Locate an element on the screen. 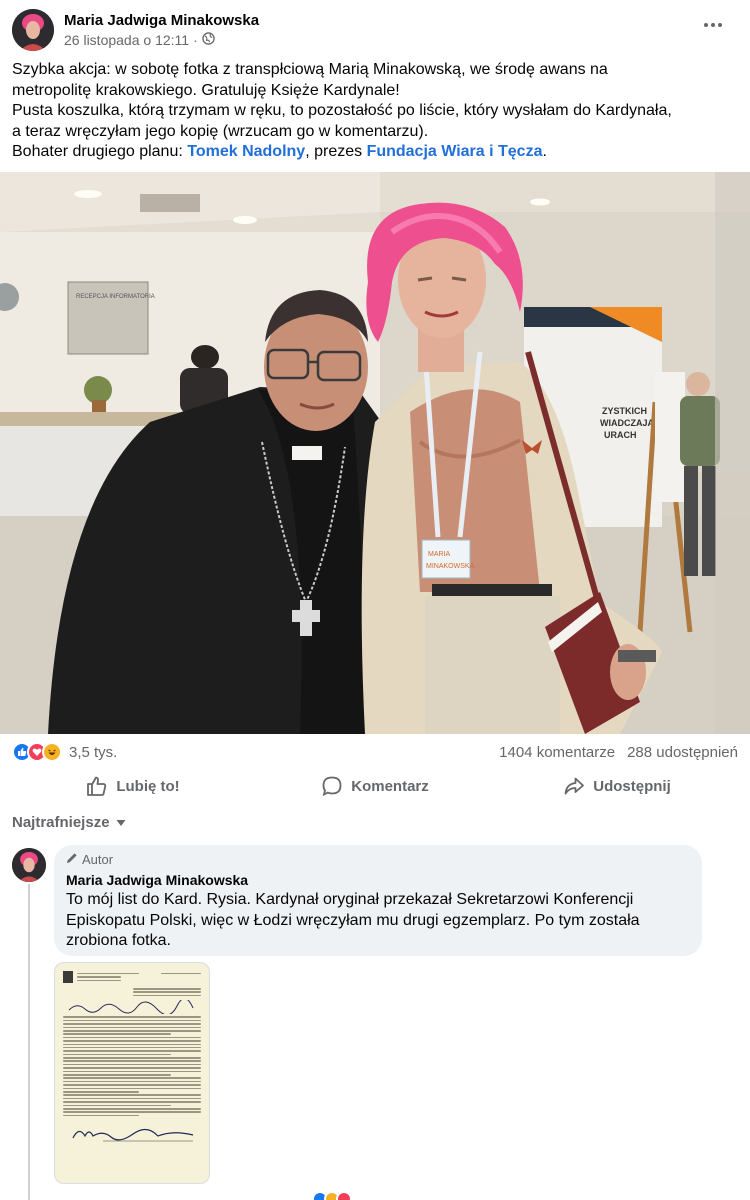  text-middle: , prezes is located at coordinates (336, 151).